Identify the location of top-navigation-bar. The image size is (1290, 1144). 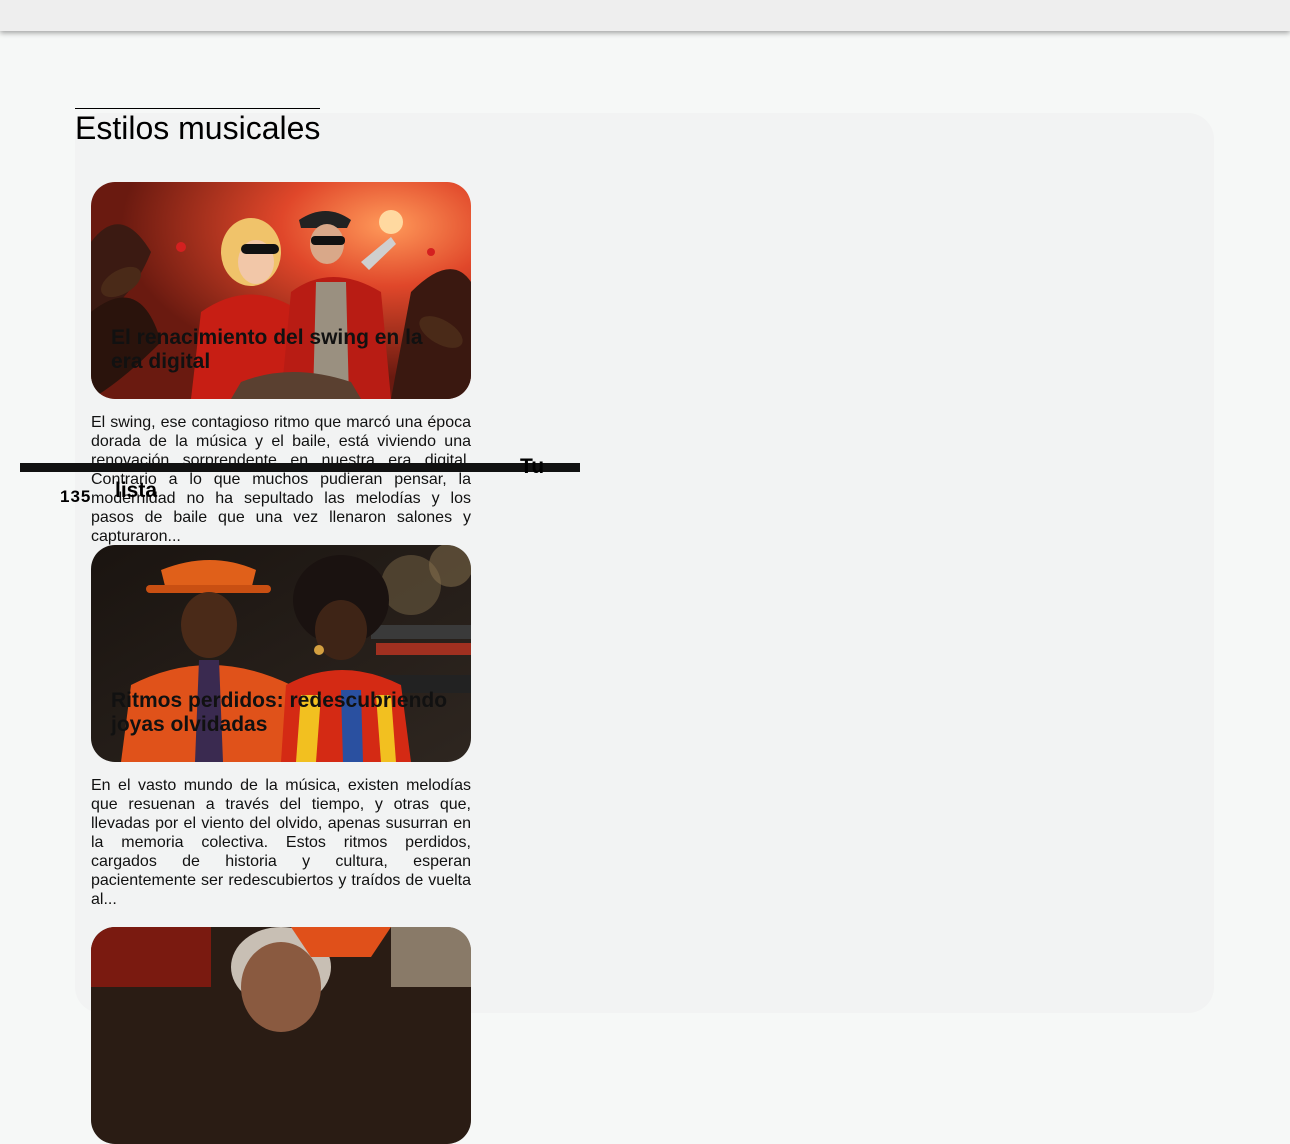
(645, 15).